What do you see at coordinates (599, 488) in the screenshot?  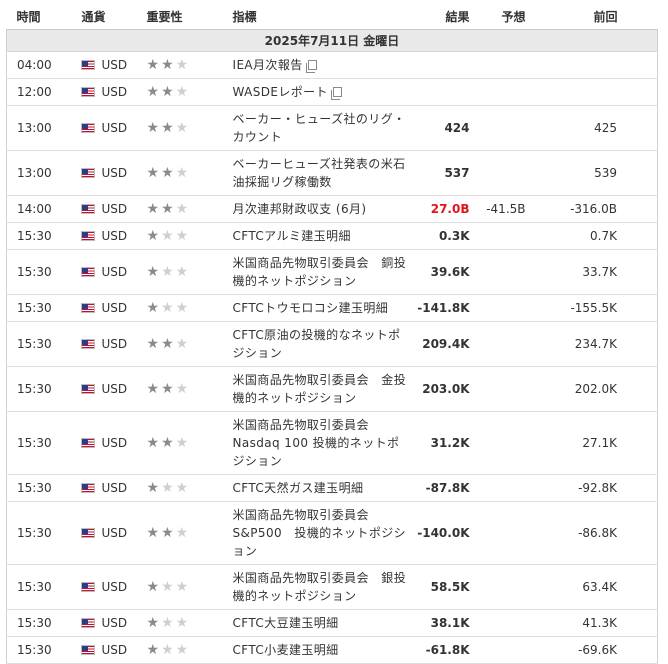 I see `event-previous: -92.8K` at bounding box center [599, 488].